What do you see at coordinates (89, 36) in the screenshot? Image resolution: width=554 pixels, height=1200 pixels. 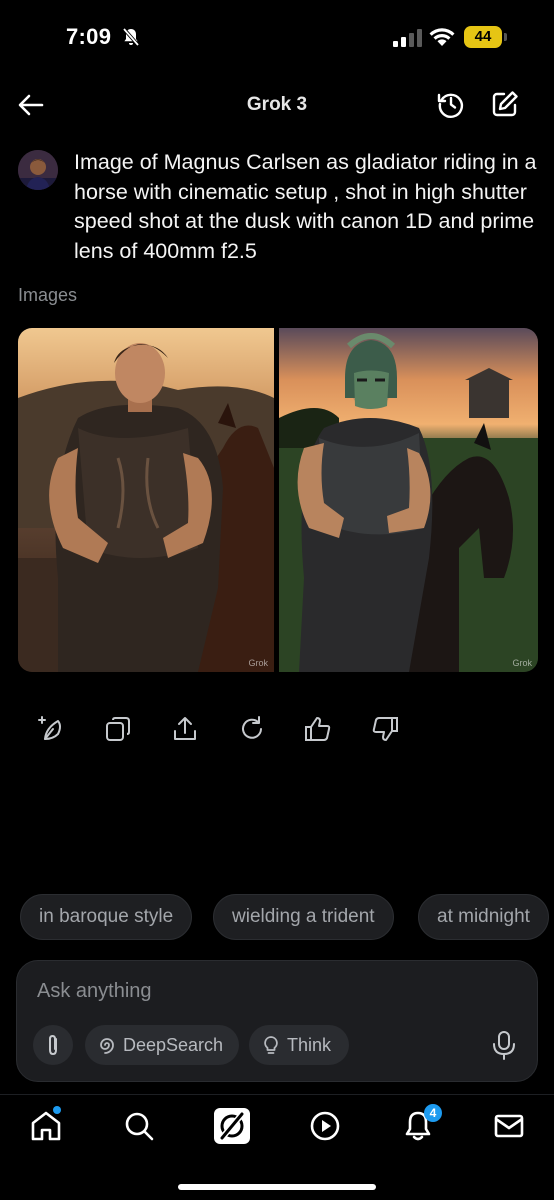 I see `status-time: 7:09` at bounding box center [89, 36].